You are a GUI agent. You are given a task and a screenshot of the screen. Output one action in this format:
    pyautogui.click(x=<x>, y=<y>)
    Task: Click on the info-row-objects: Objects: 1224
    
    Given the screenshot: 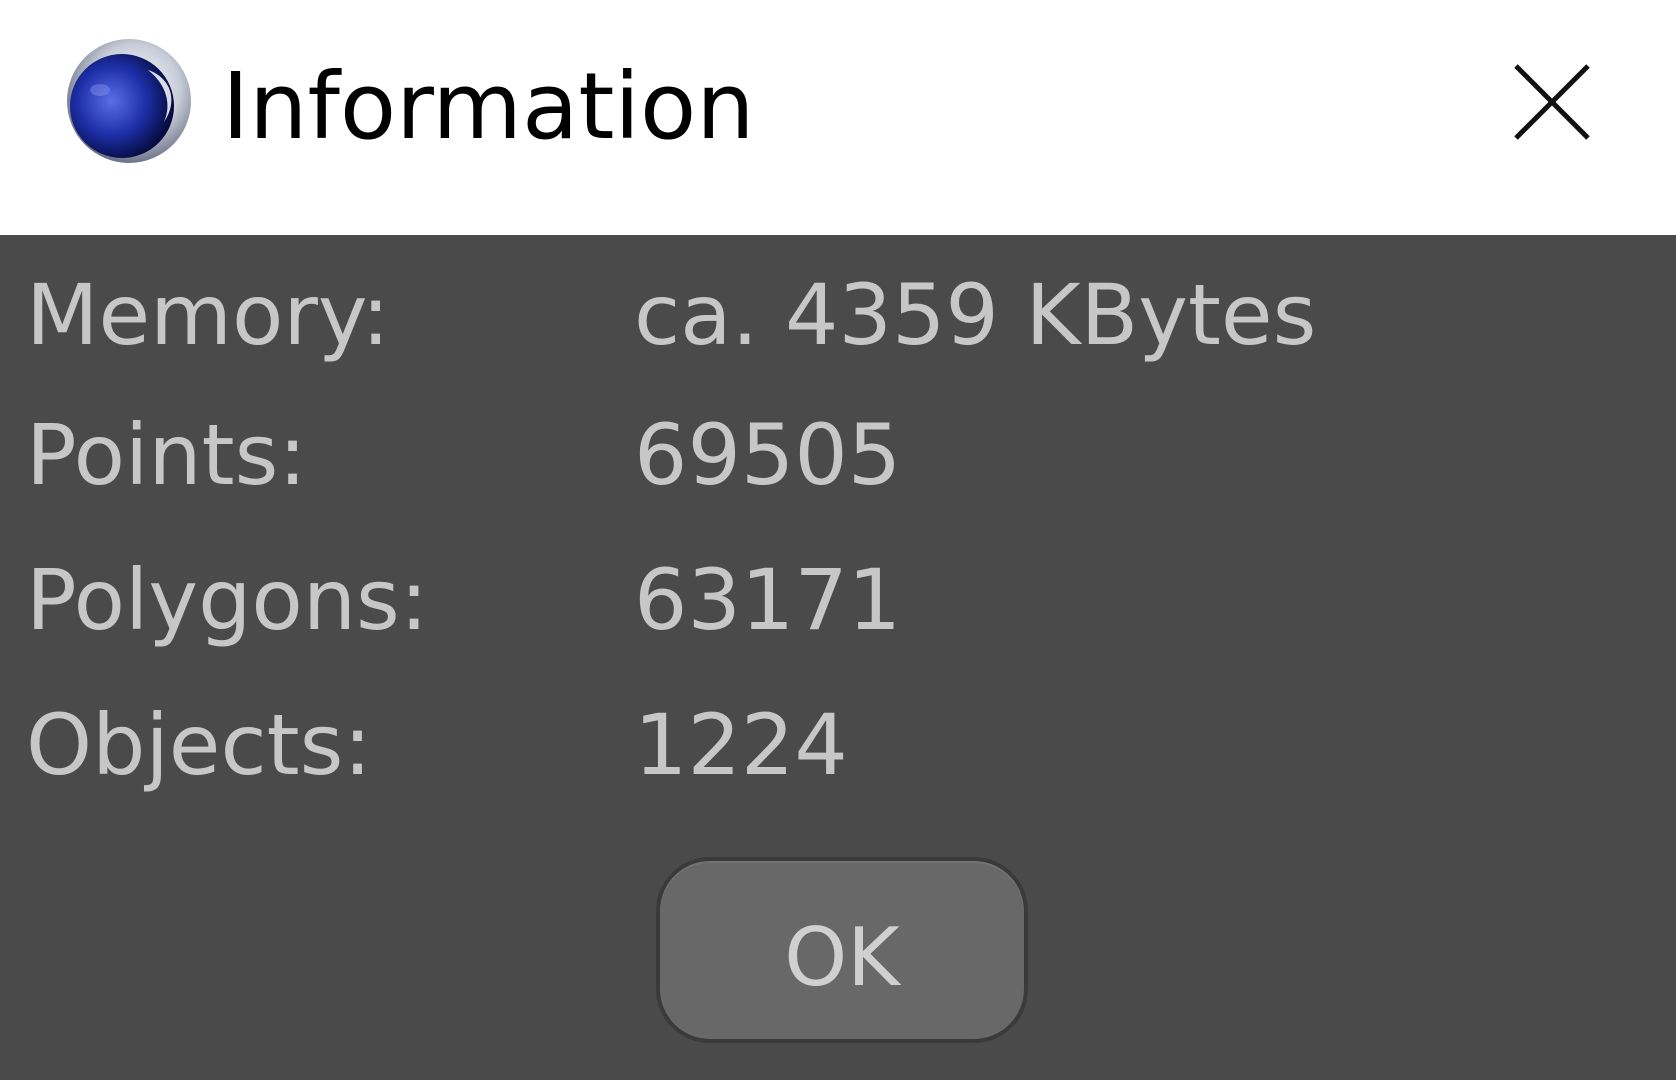 What is the action you would take?
    pyautogui.click(x=838, y=745)
    